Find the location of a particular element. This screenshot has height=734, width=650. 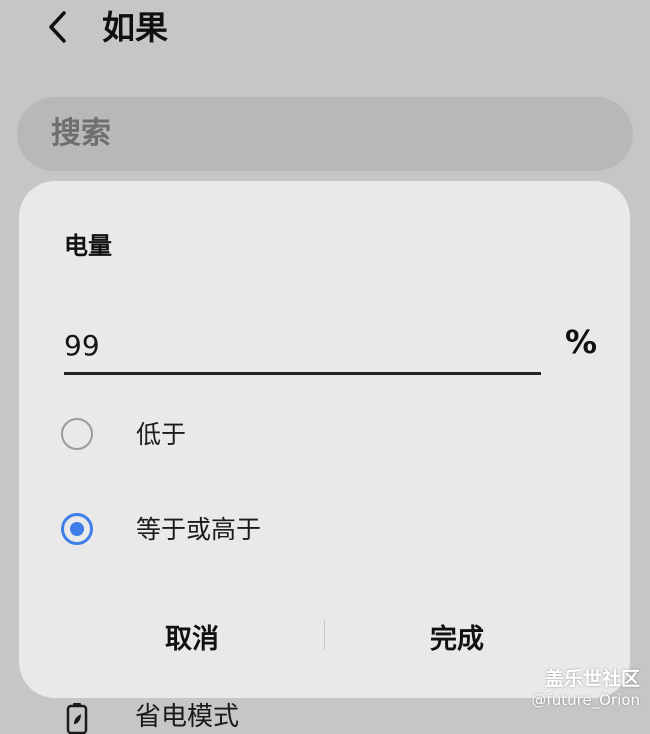

watermark-user: @future_Orion is located at coordinates (585, 700).